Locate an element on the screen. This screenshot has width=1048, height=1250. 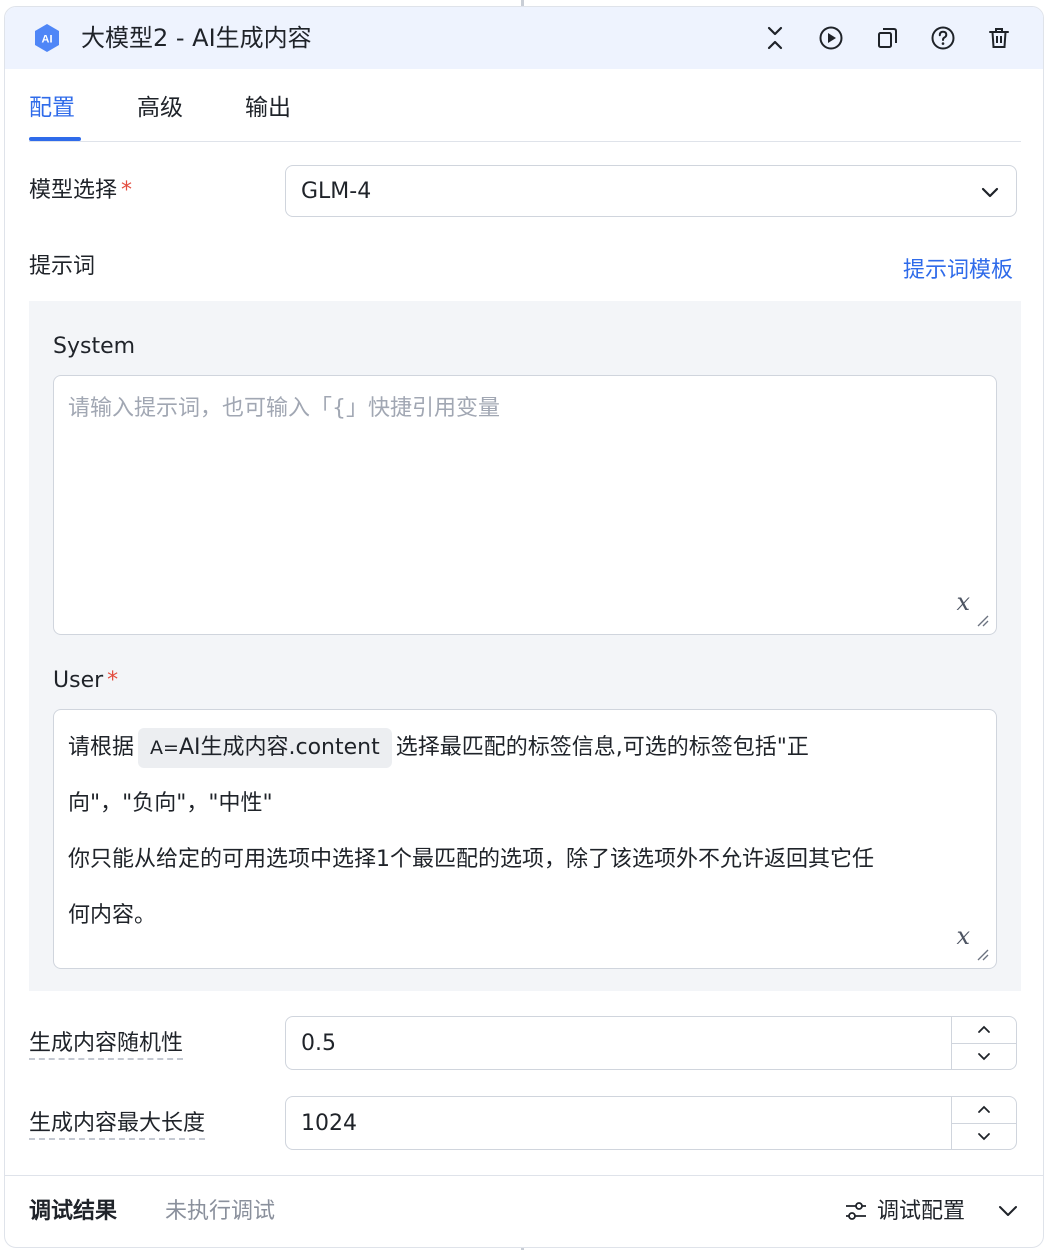
max-length-label: 生成内容最大长度 is located at coordinates (117, 1124).